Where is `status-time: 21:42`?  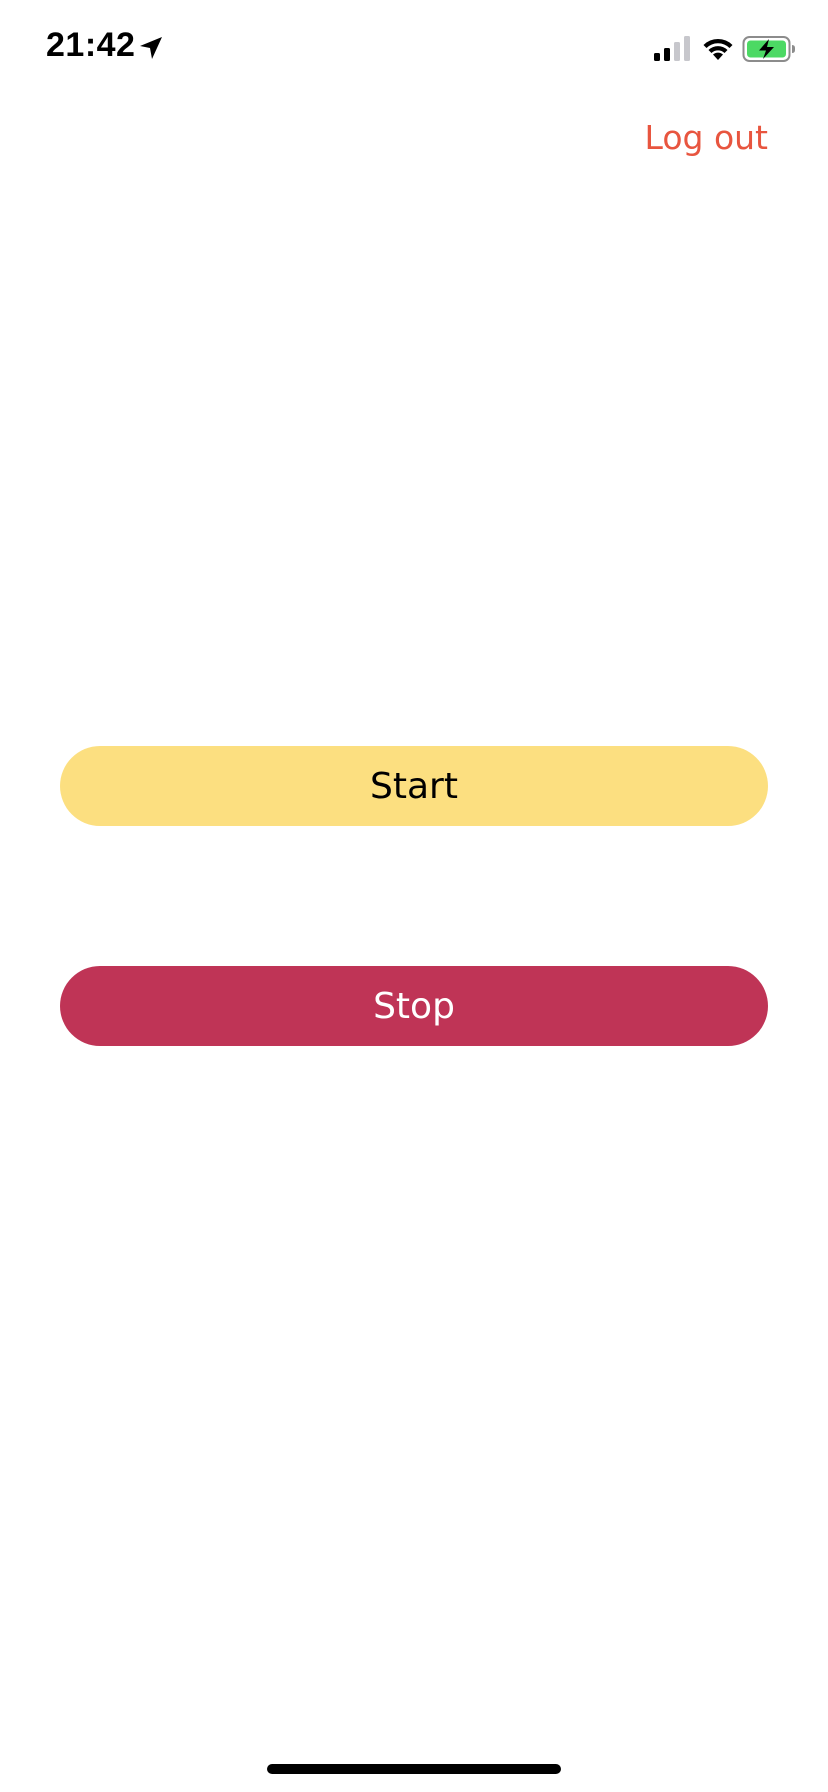
status-time: 21:42 is located at coordinates (91, 45).